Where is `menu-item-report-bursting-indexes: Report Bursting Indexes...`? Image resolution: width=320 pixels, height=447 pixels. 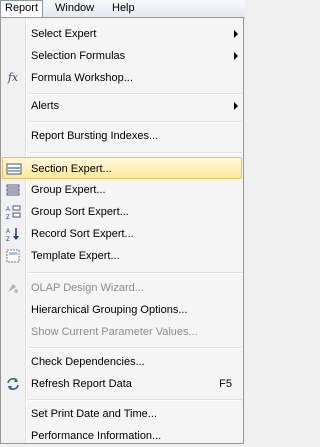 menu-item-report-bursting-indexes: Report Bursting Indexes... is located at coordinates (122, 136).